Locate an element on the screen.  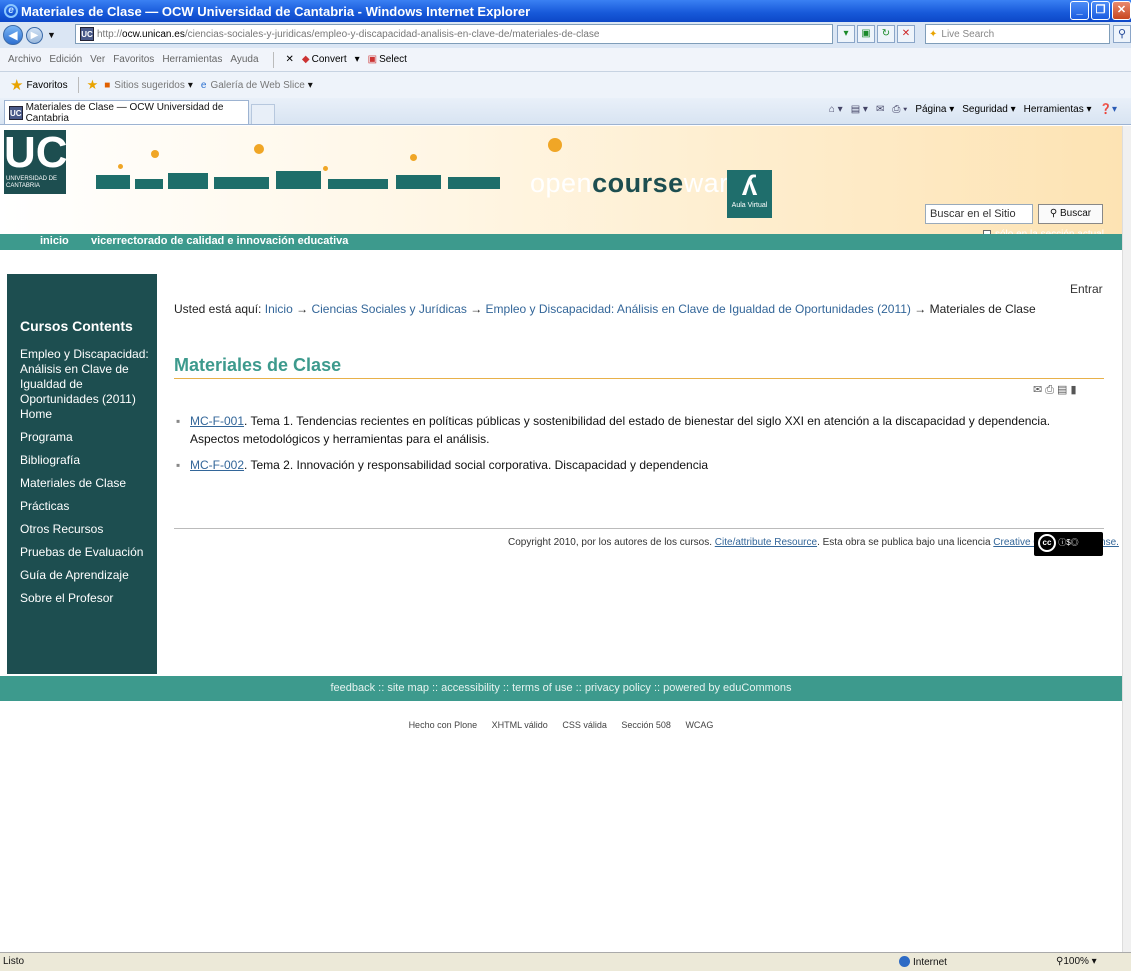
live-search-placeholder: Live Search is located at coordinates (968, 34).